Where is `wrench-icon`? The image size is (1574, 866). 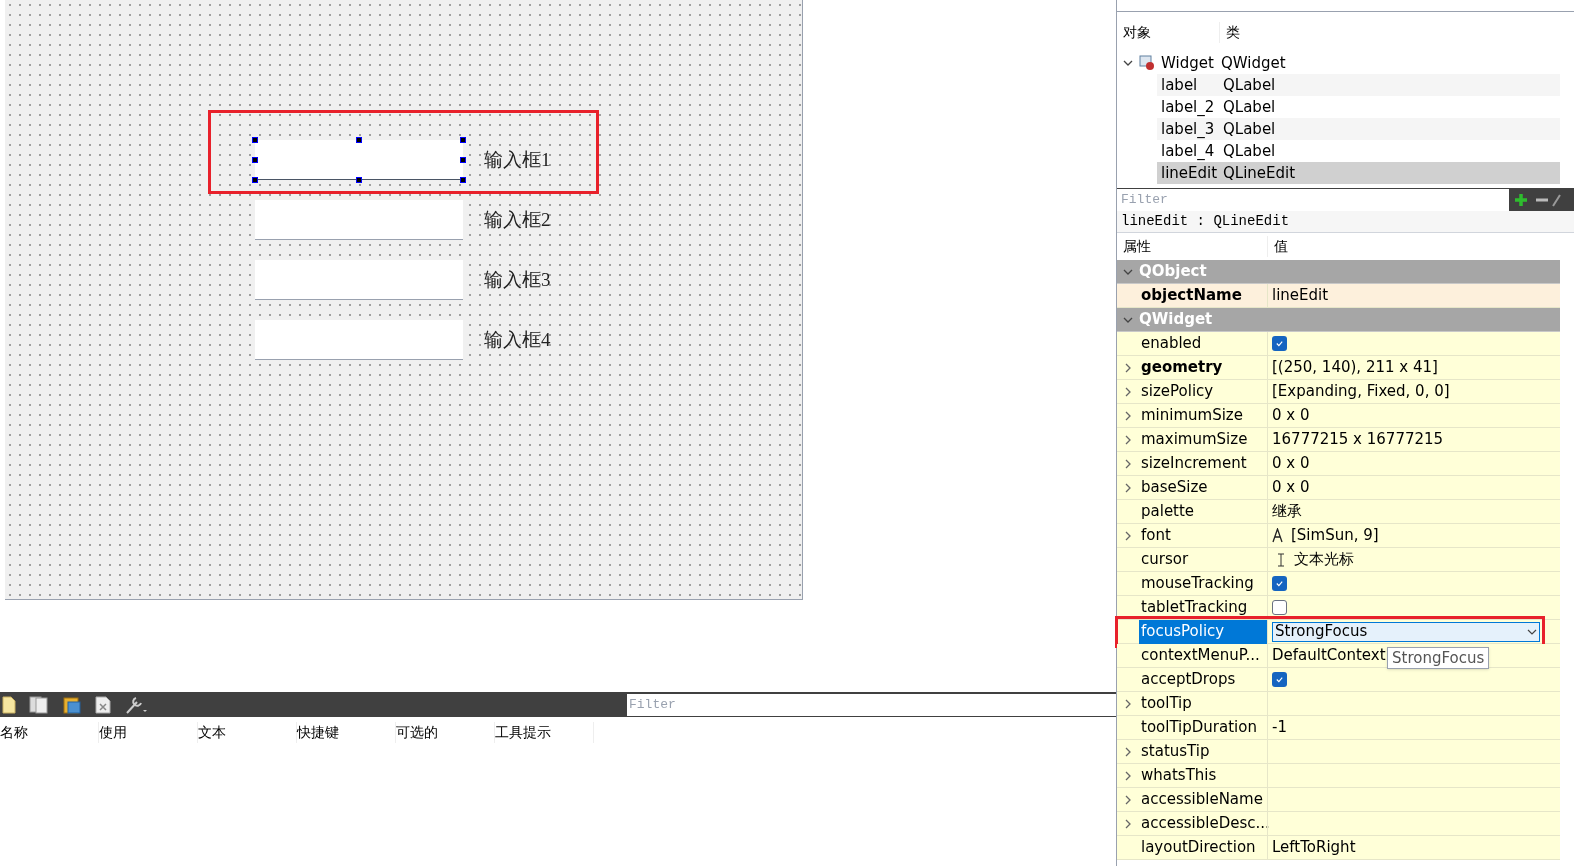
wrench-icon is located at coordinates (136, 704).